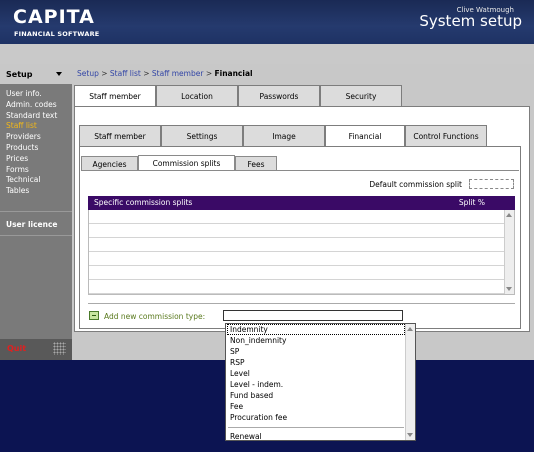 This screenshot has height=452, width=534. What do you see at coordinates (88, 73) in the screenshot?
I see `breadcrumb-setup: Setup` at bounding box center [88, 73].